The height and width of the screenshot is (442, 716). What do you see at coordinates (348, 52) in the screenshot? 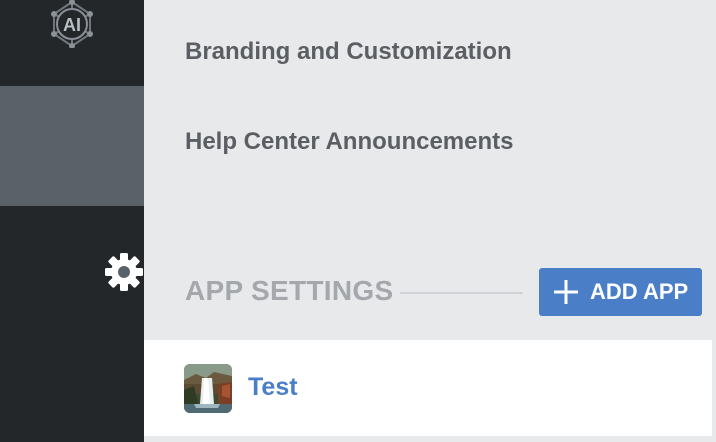
I see `menu-link-branding: Branding and Customization` at bounding box center [348, 52].